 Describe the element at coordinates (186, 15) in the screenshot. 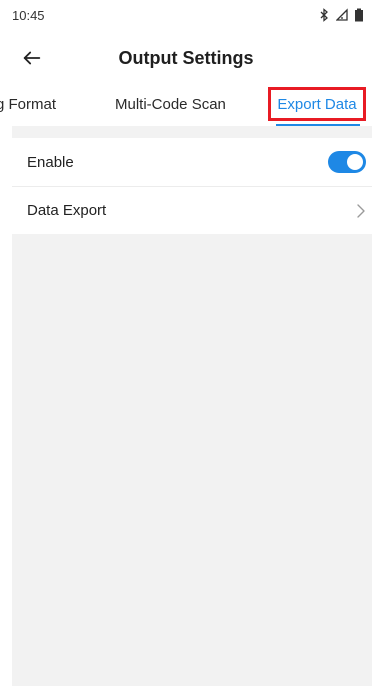

I see `status-bar: 10:45` at that location.